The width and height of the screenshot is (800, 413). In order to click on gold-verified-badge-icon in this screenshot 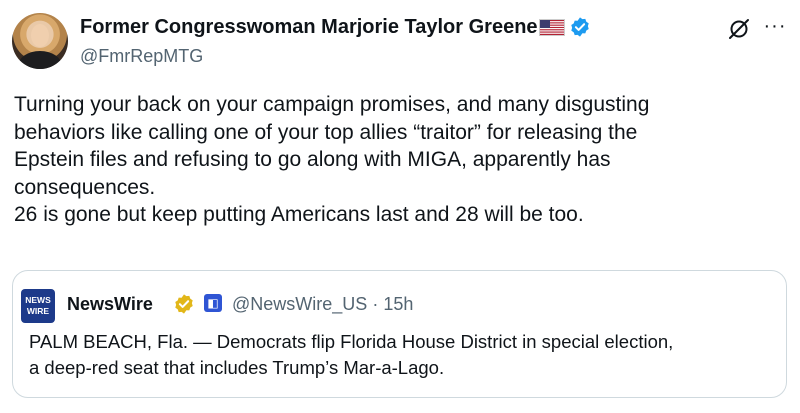, I will do `click(184, 304)`.